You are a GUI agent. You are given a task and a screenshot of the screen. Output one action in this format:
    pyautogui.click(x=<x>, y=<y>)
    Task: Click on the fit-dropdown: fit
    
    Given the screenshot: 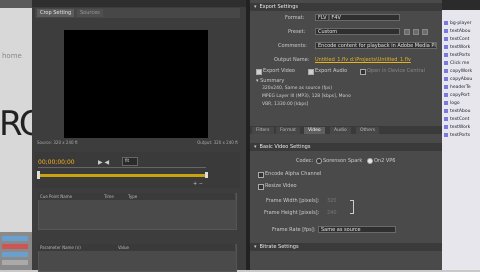 What is the action you would take?
    pyautogui.click(x=130, y=161)
    